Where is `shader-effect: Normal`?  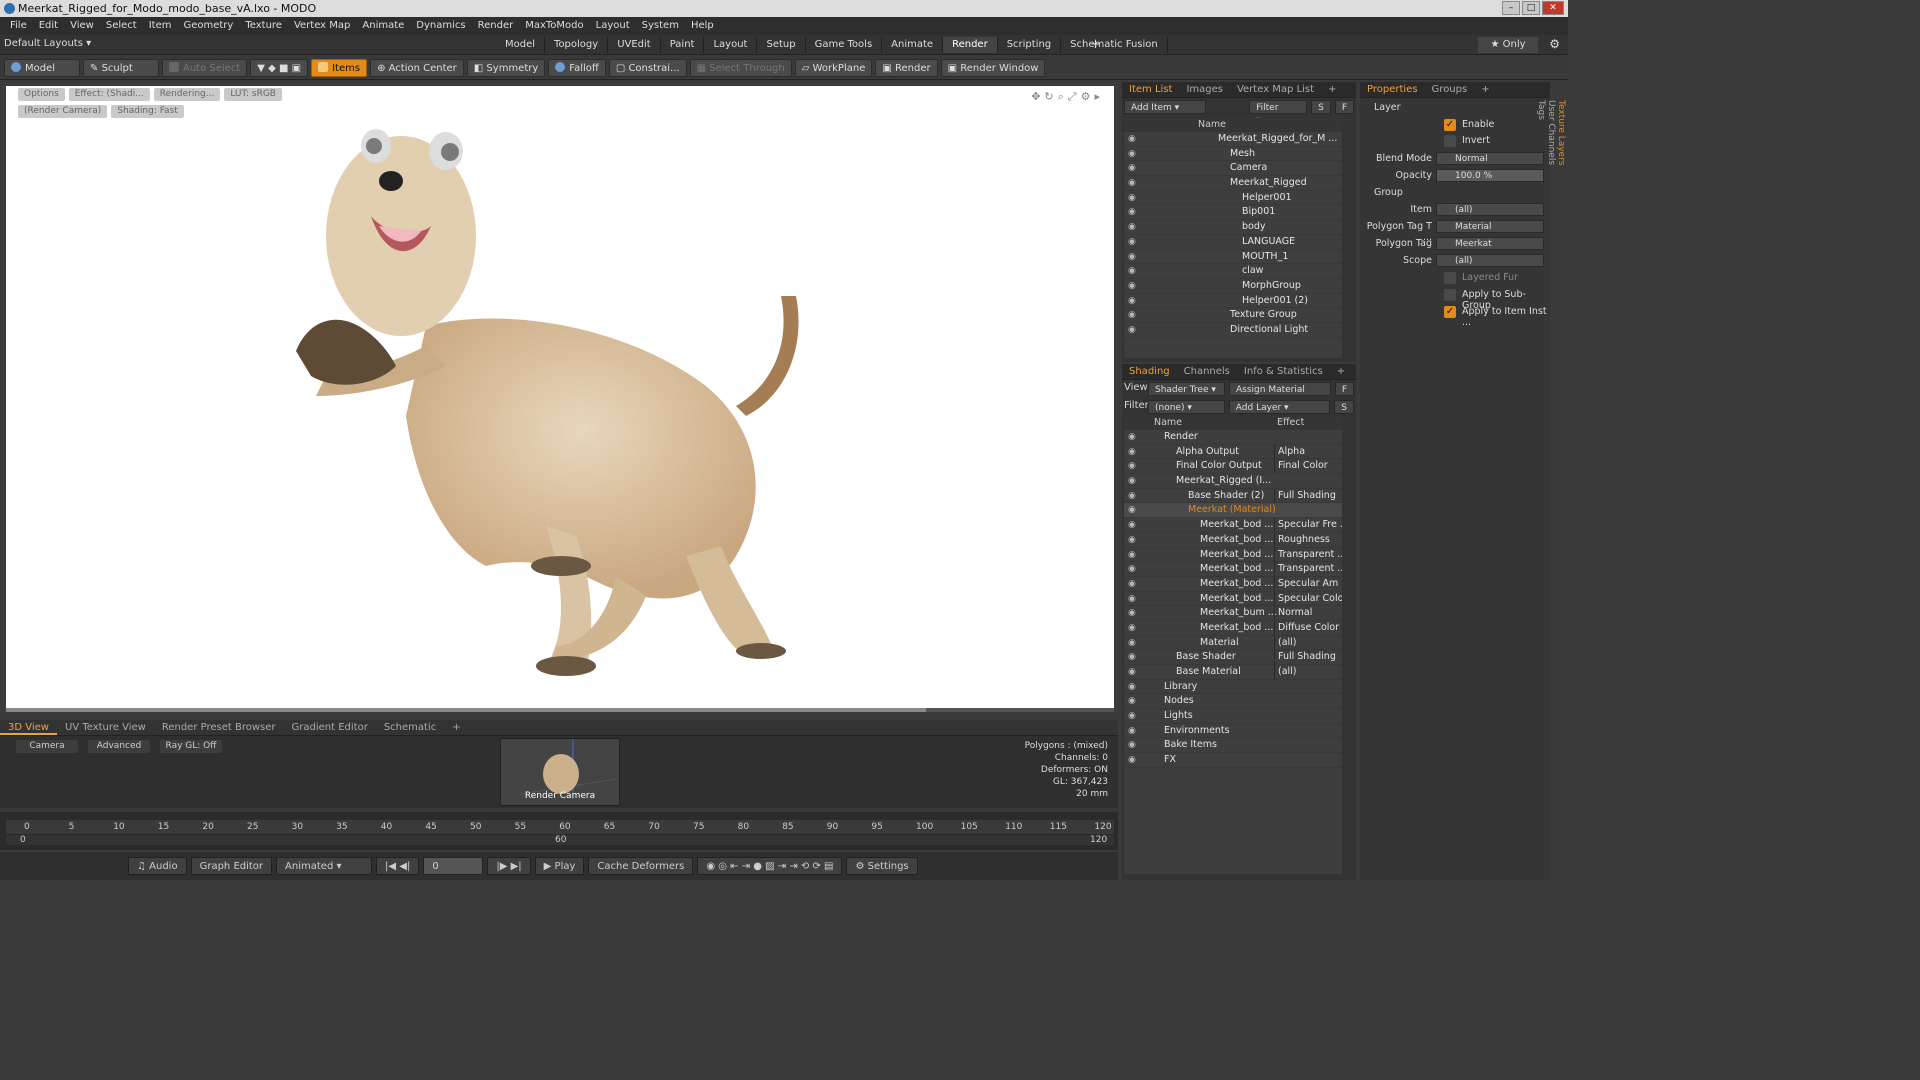
shader-effect: Normal is located at coordinates (1308, 613).